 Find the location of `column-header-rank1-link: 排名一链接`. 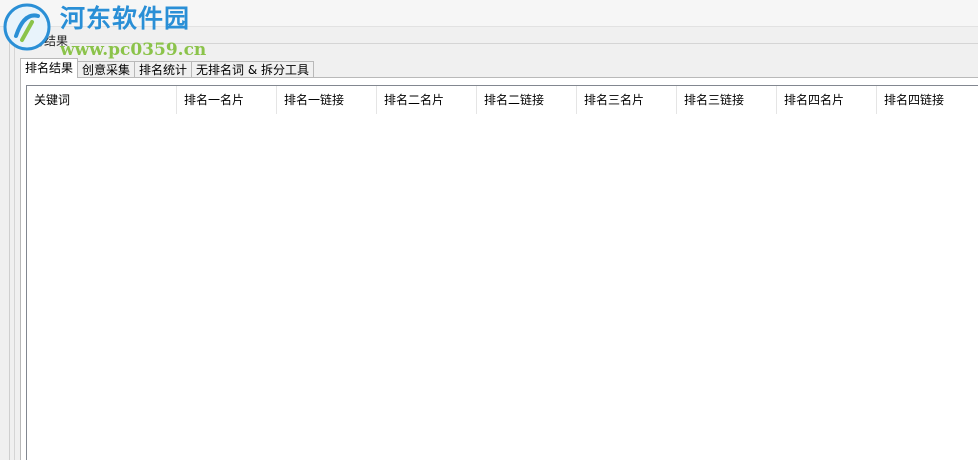

column-header-rank1-link: 排名一链接 is located at coordinates (327, 100).